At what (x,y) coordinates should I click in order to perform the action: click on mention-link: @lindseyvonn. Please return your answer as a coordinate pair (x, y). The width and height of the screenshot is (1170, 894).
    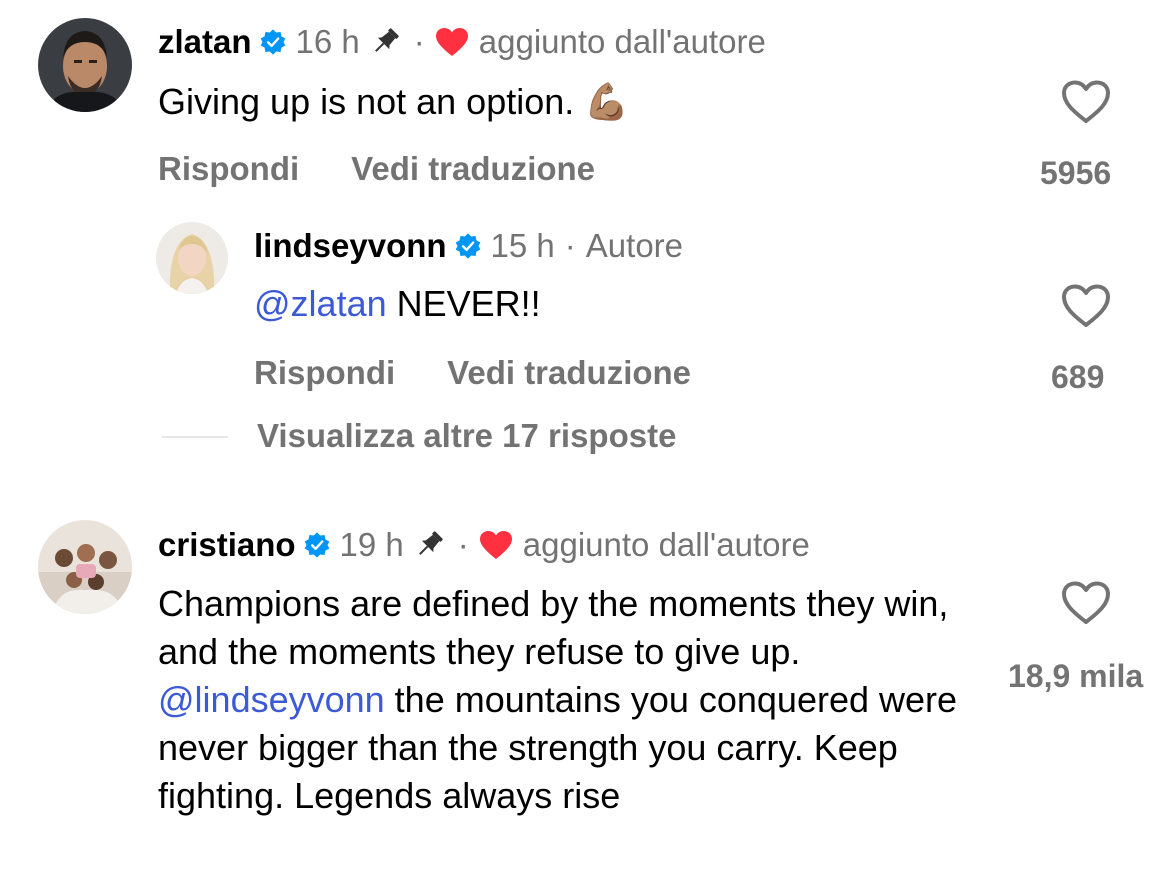
    Looking at the image, I should click on (271, 699).